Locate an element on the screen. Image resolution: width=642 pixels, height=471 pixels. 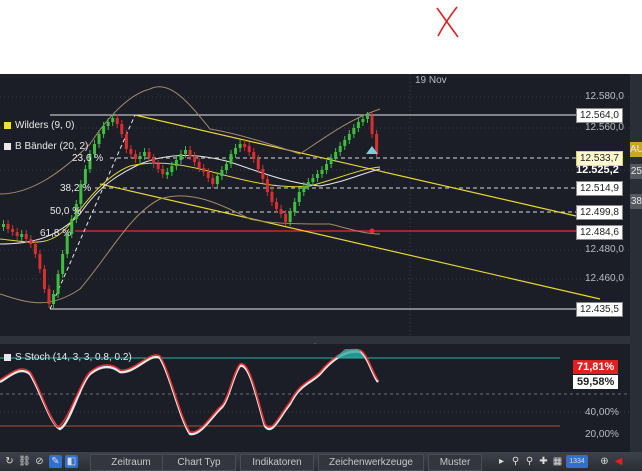
red-x-annotation is located at coordinates (447, 22).